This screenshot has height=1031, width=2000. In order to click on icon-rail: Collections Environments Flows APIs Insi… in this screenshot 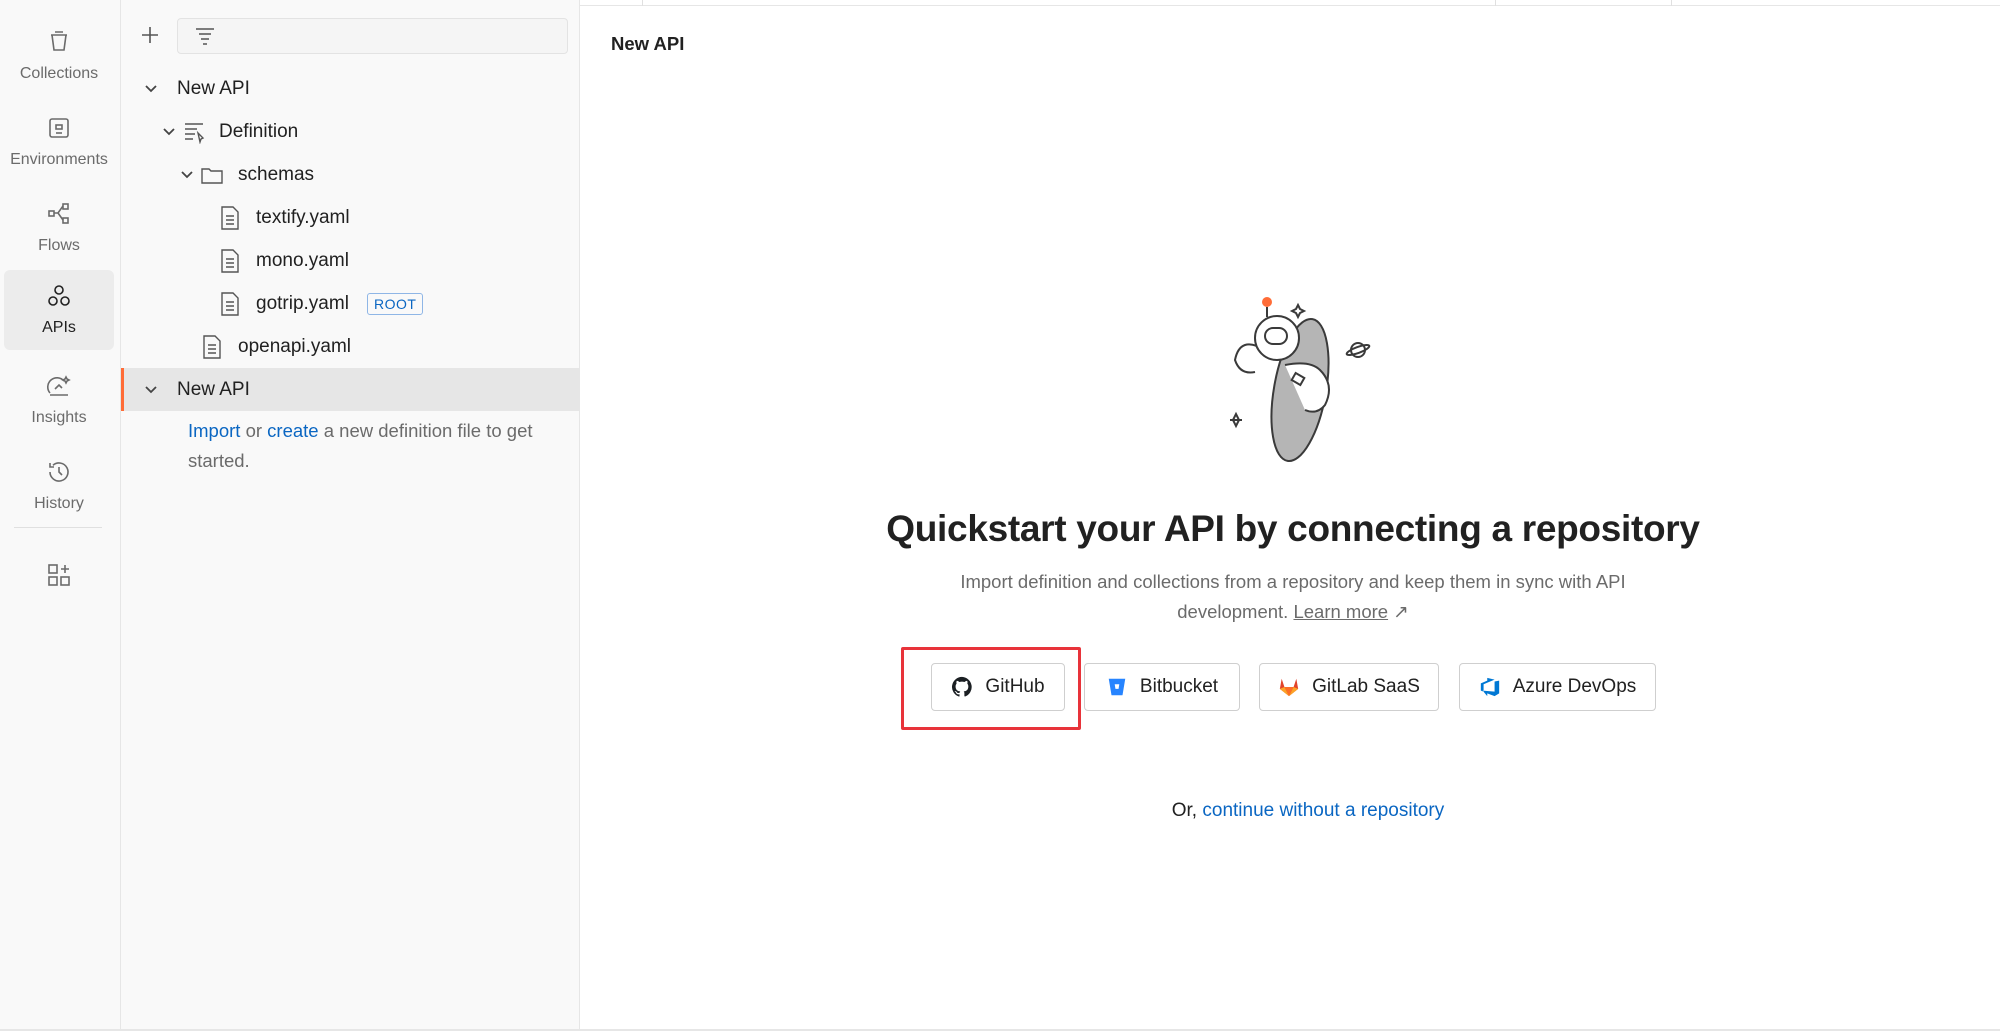, I will do `click(60, 515)`.